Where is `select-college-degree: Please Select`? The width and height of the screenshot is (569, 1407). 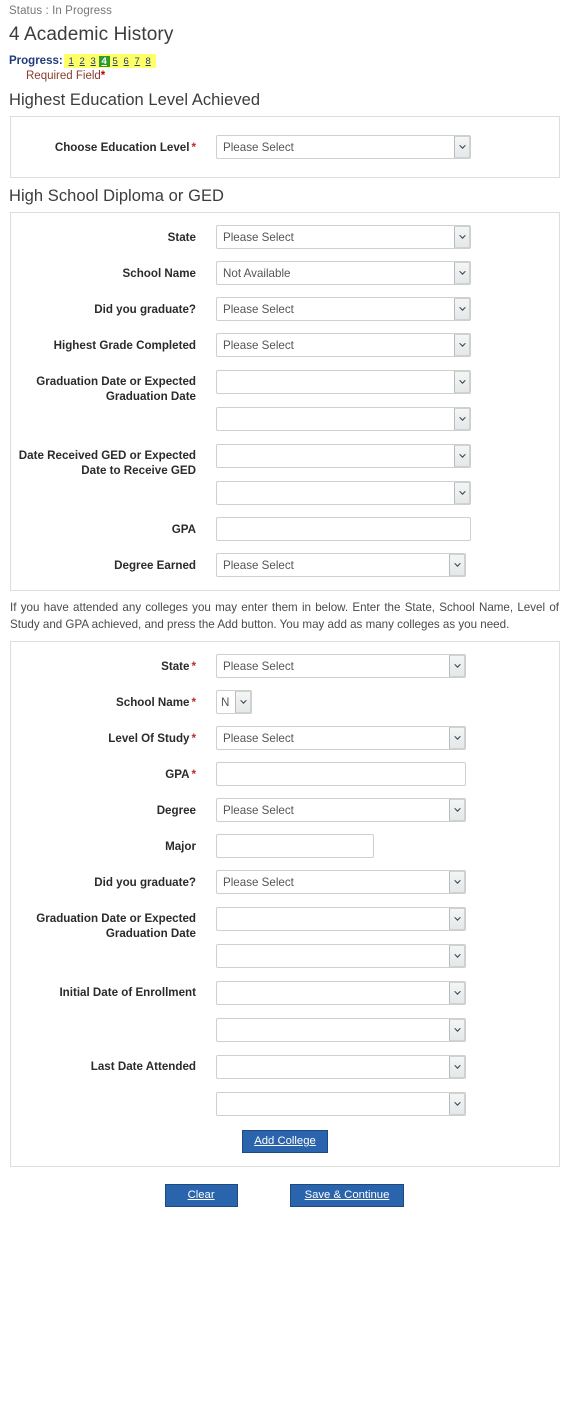 select-college-degree: Please Select is located at coordinates (341, 810).